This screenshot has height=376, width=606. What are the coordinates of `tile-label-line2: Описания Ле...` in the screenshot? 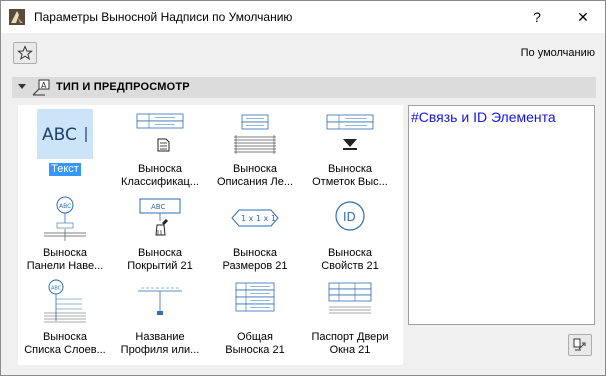 It's located at (254, 182).